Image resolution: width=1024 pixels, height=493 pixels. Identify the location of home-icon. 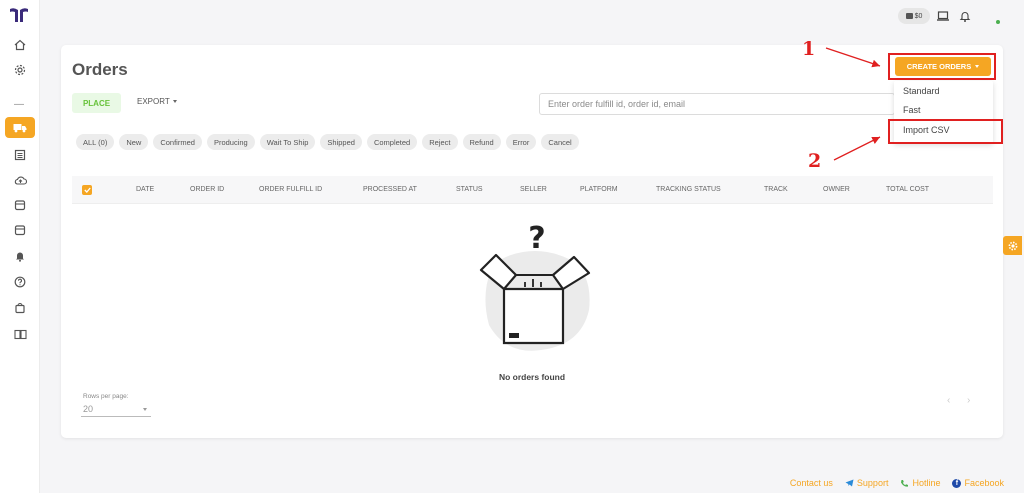
(20, 45).